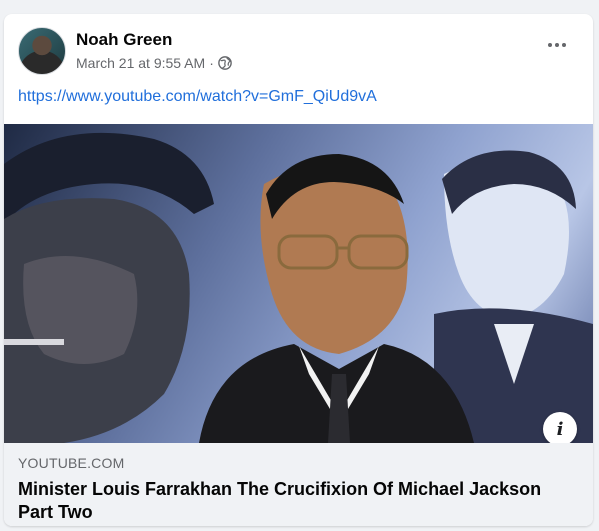 The image size is (599, 531). Describe the element at coordinates (140, 63) in the screenshot. I see `post-timestamp: March 21 at 9:55 AM` at that location.